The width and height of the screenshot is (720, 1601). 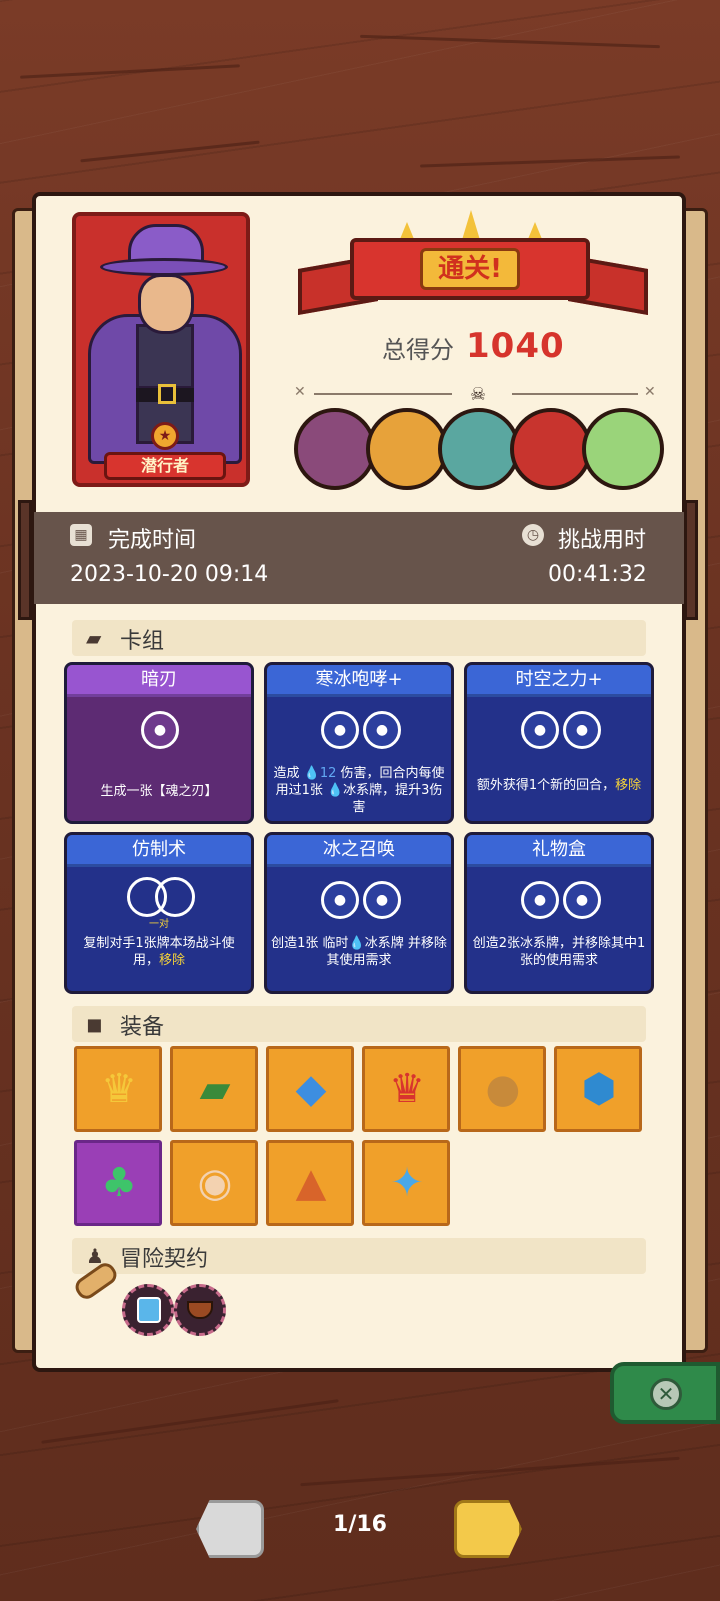 I want to click on equipment-blue-crystal-icon: ◆, so click(x=310, y=1089).